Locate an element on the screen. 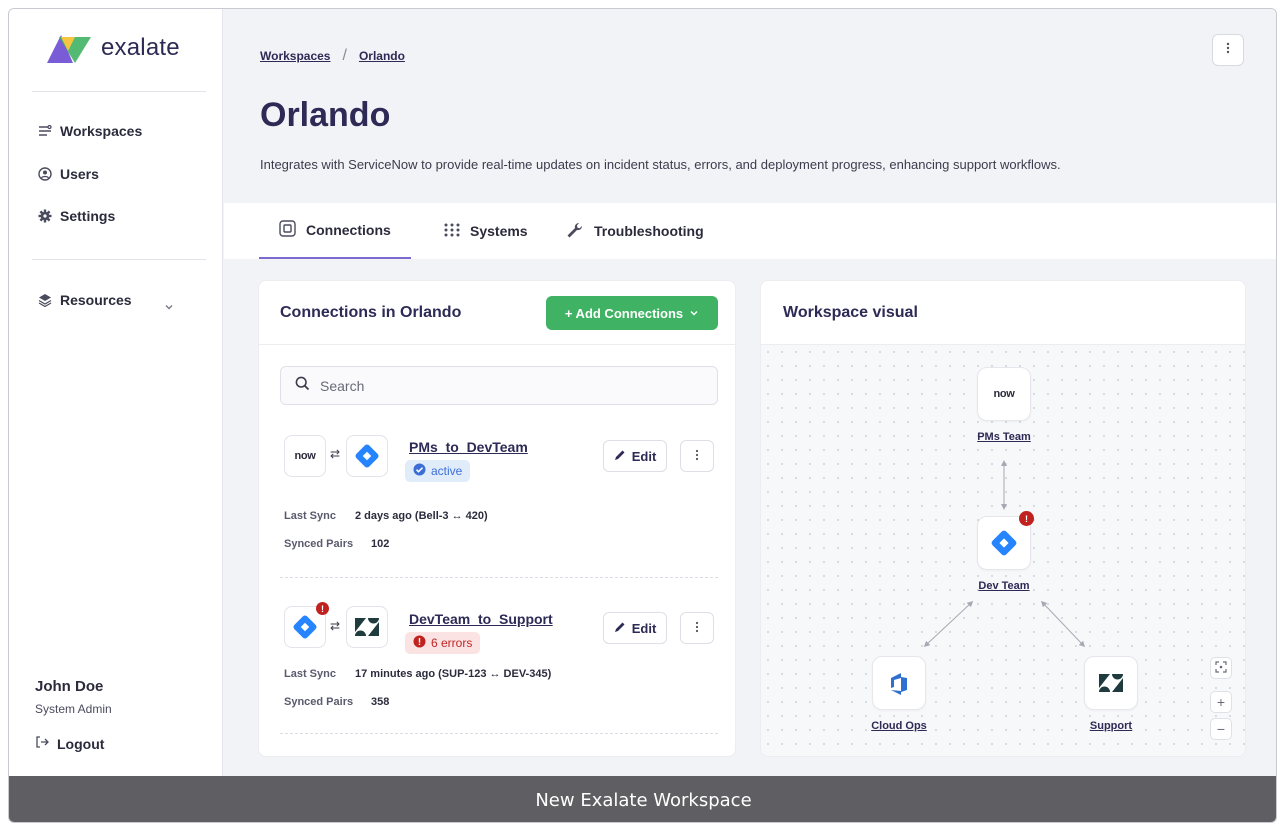  synced-pairs-value: 102 is located at coordinates (380, 544).